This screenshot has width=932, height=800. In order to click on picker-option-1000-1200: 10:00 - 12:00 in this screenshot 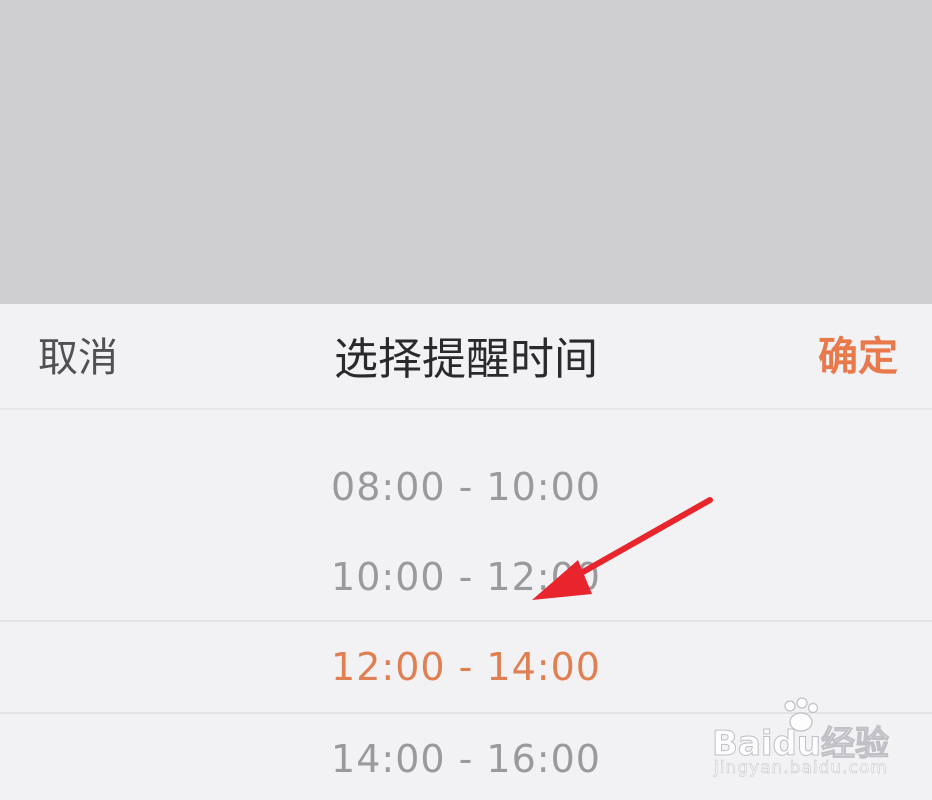, I will do `click(466, 577)`.